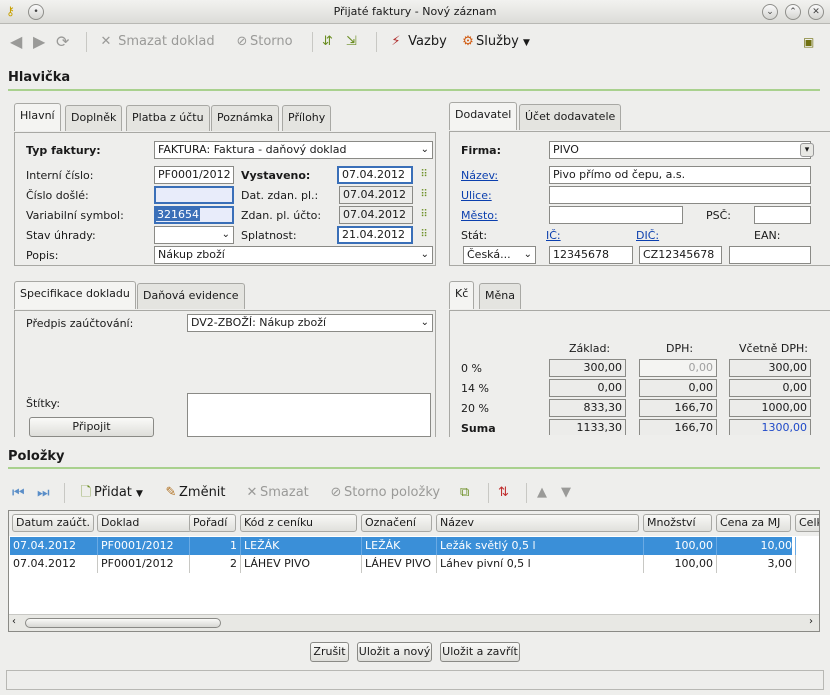 This screenshot has width=830, height=695. Describe the element at coordinates (495, 42) in the screenshot. I see `sluzby-menu-button: ⚙ Služby ▼` at that location.